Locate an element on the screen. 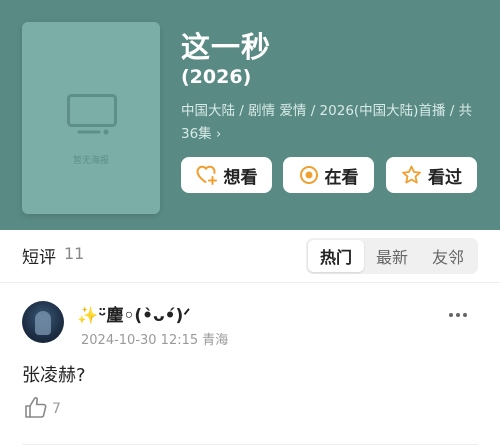 The width and height of the screenshot is (500, 448). want-to-watch-button: 想看 is located at coordinates (226, 175).